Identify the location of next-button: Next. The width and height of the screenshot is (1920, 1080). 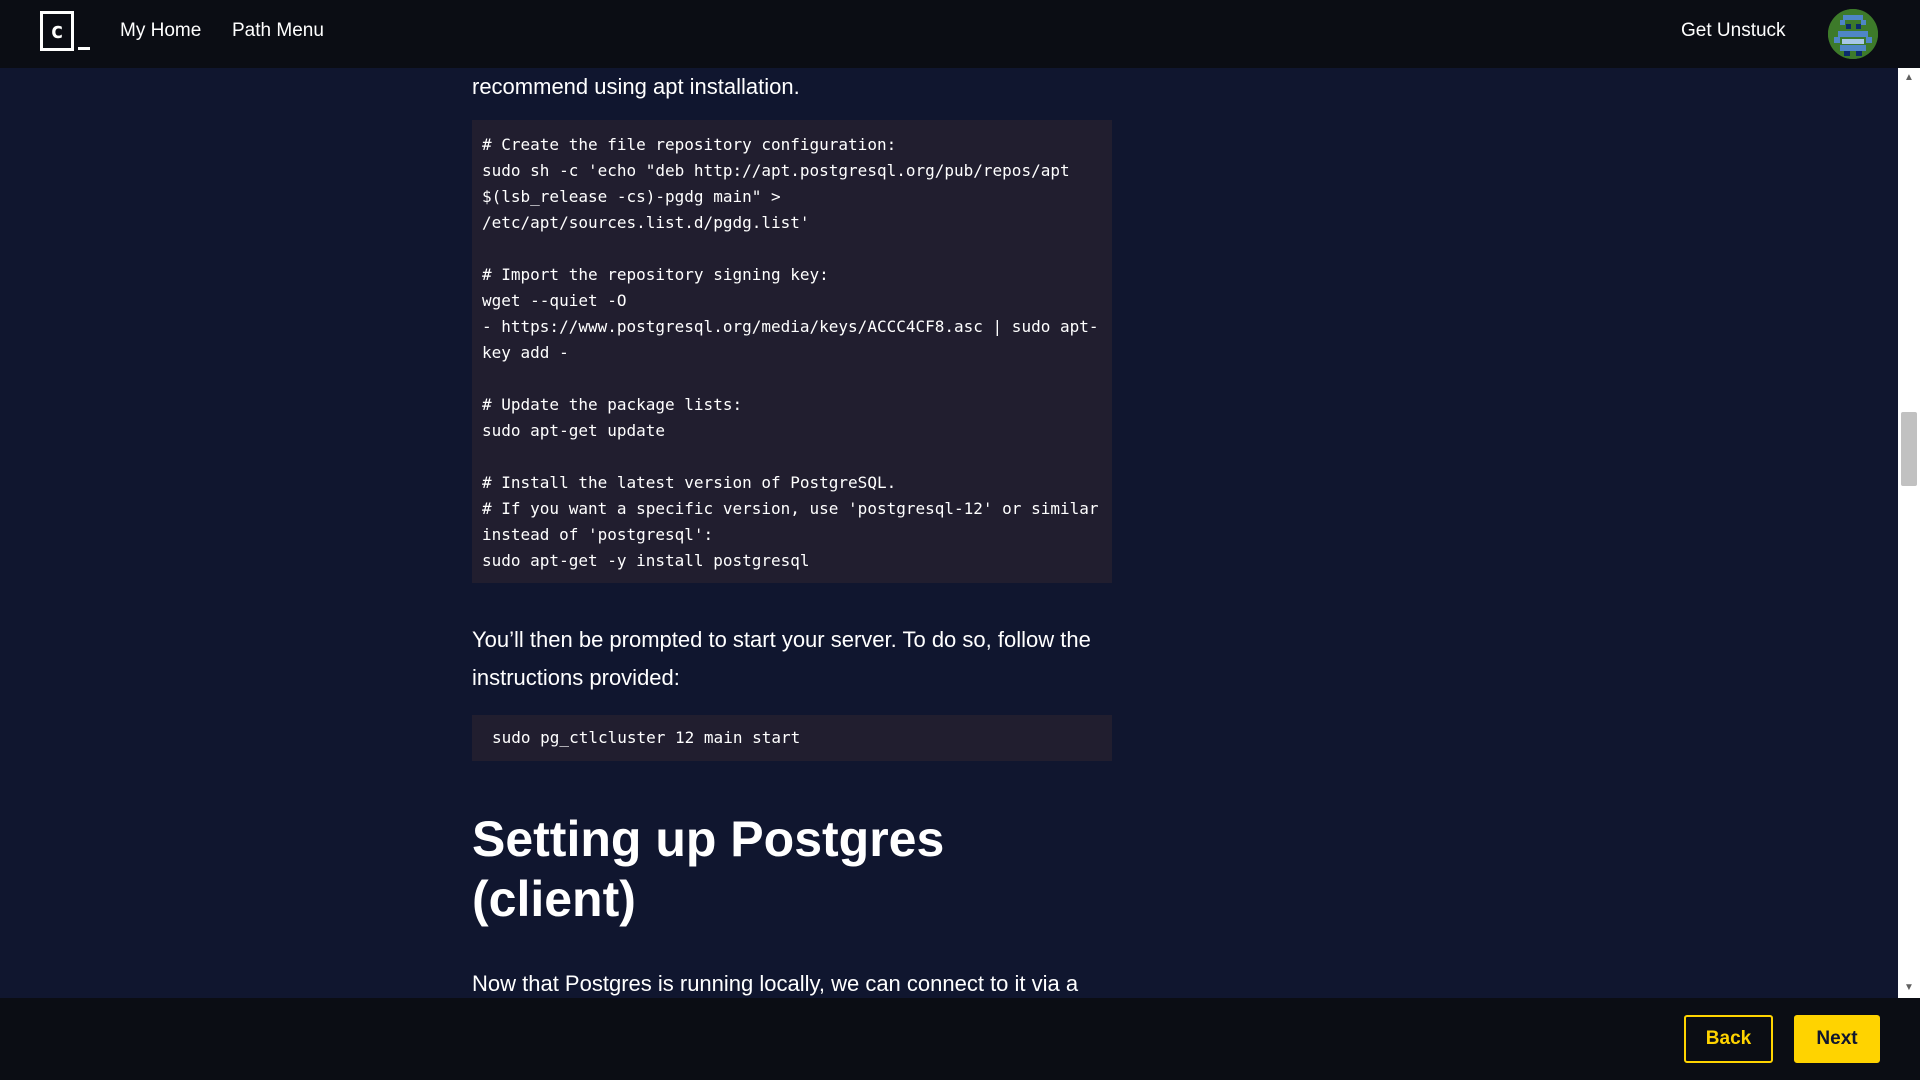
(1837, 1039).